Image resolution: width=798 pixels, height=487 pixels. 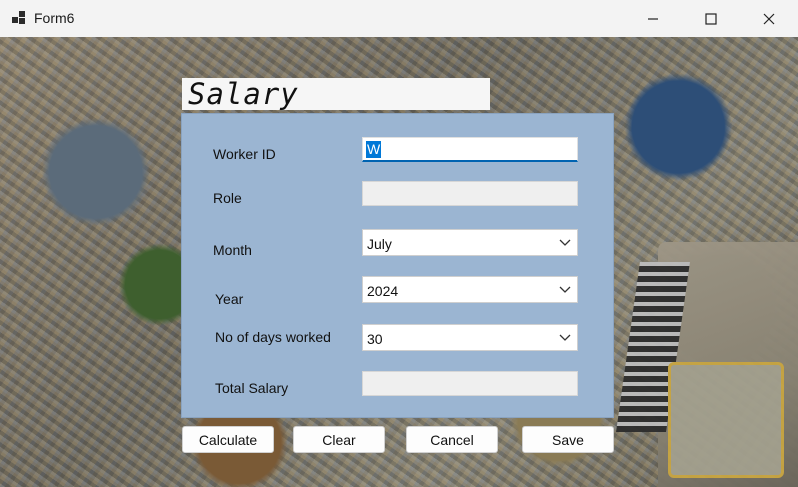 I want to click on total-salary-field, so click(x=470, y=383).